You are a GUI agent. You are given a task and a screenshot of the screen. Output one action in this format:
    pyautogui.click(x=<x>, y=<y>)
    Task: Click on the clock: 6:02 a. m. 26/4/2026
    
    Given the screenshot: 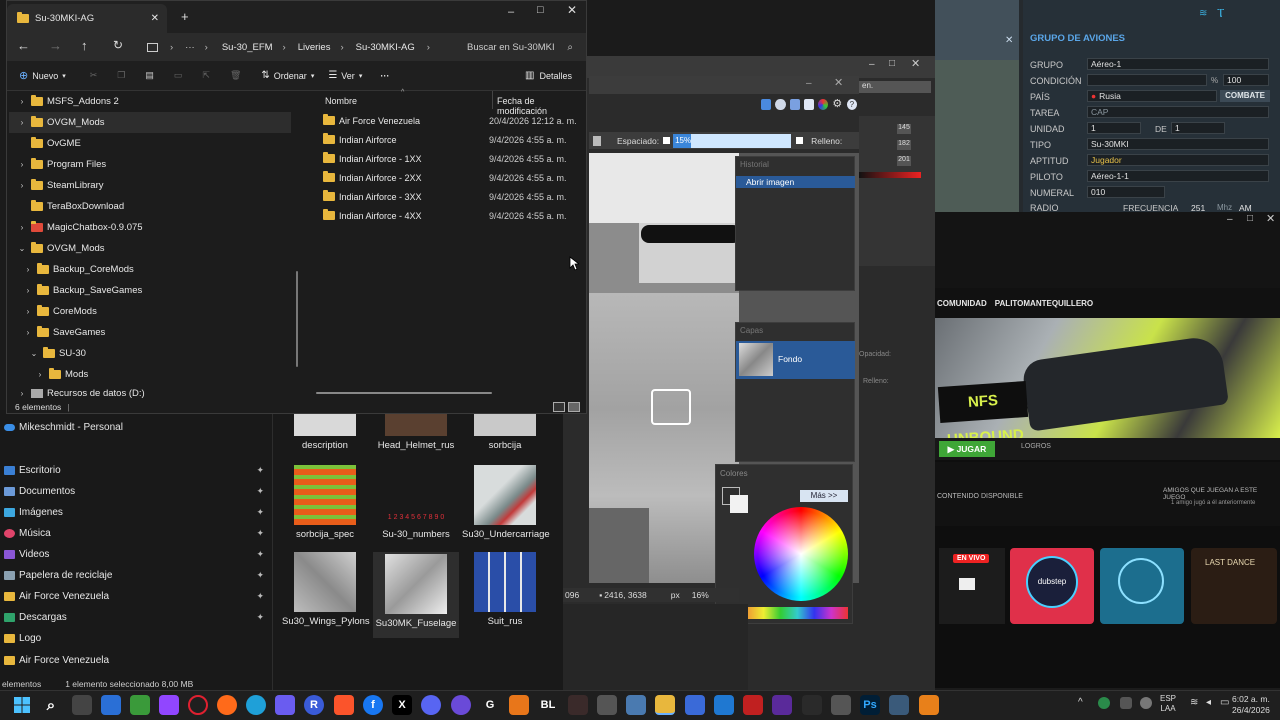 What is the action you would take?
    pyautogui.click(x=1251, y=705)
    